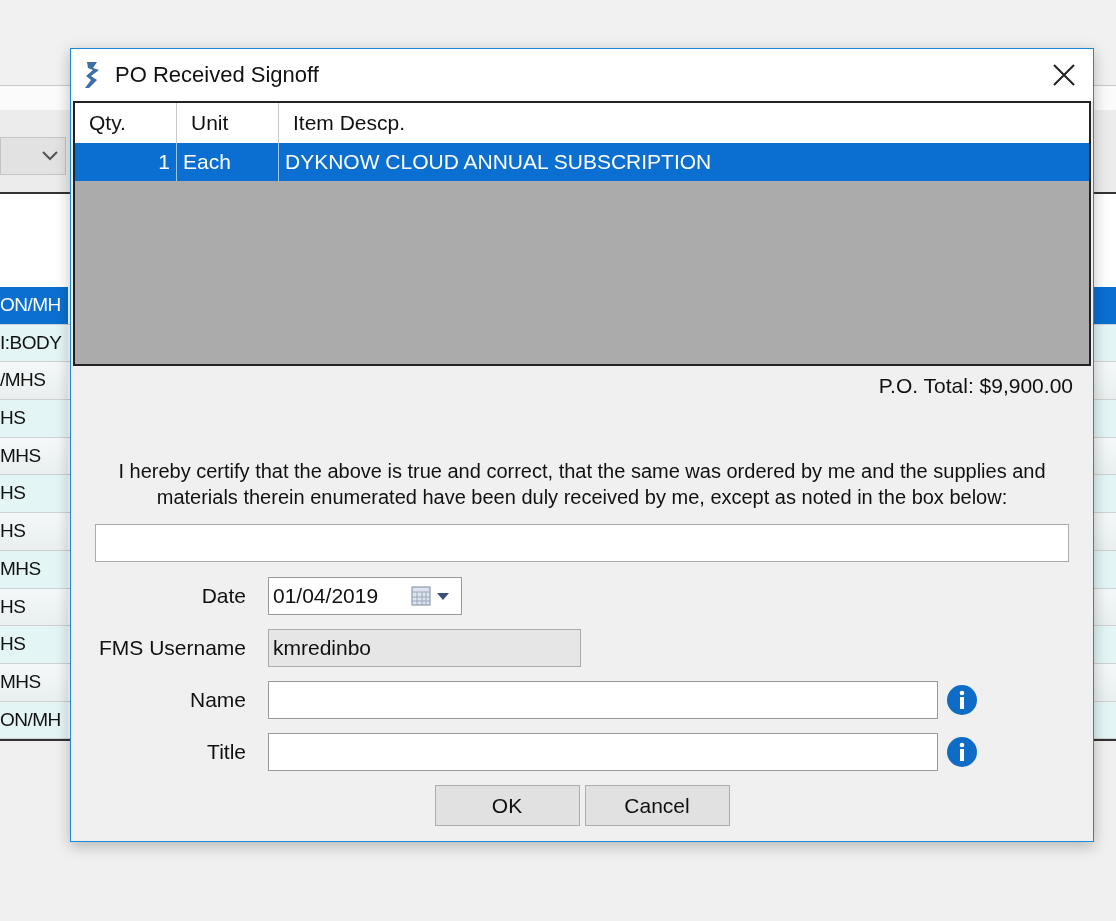 Image resolution: width=1116 pixels, height=921 pixels. I want to click on column-header: Item Descp., so click(349, 123).